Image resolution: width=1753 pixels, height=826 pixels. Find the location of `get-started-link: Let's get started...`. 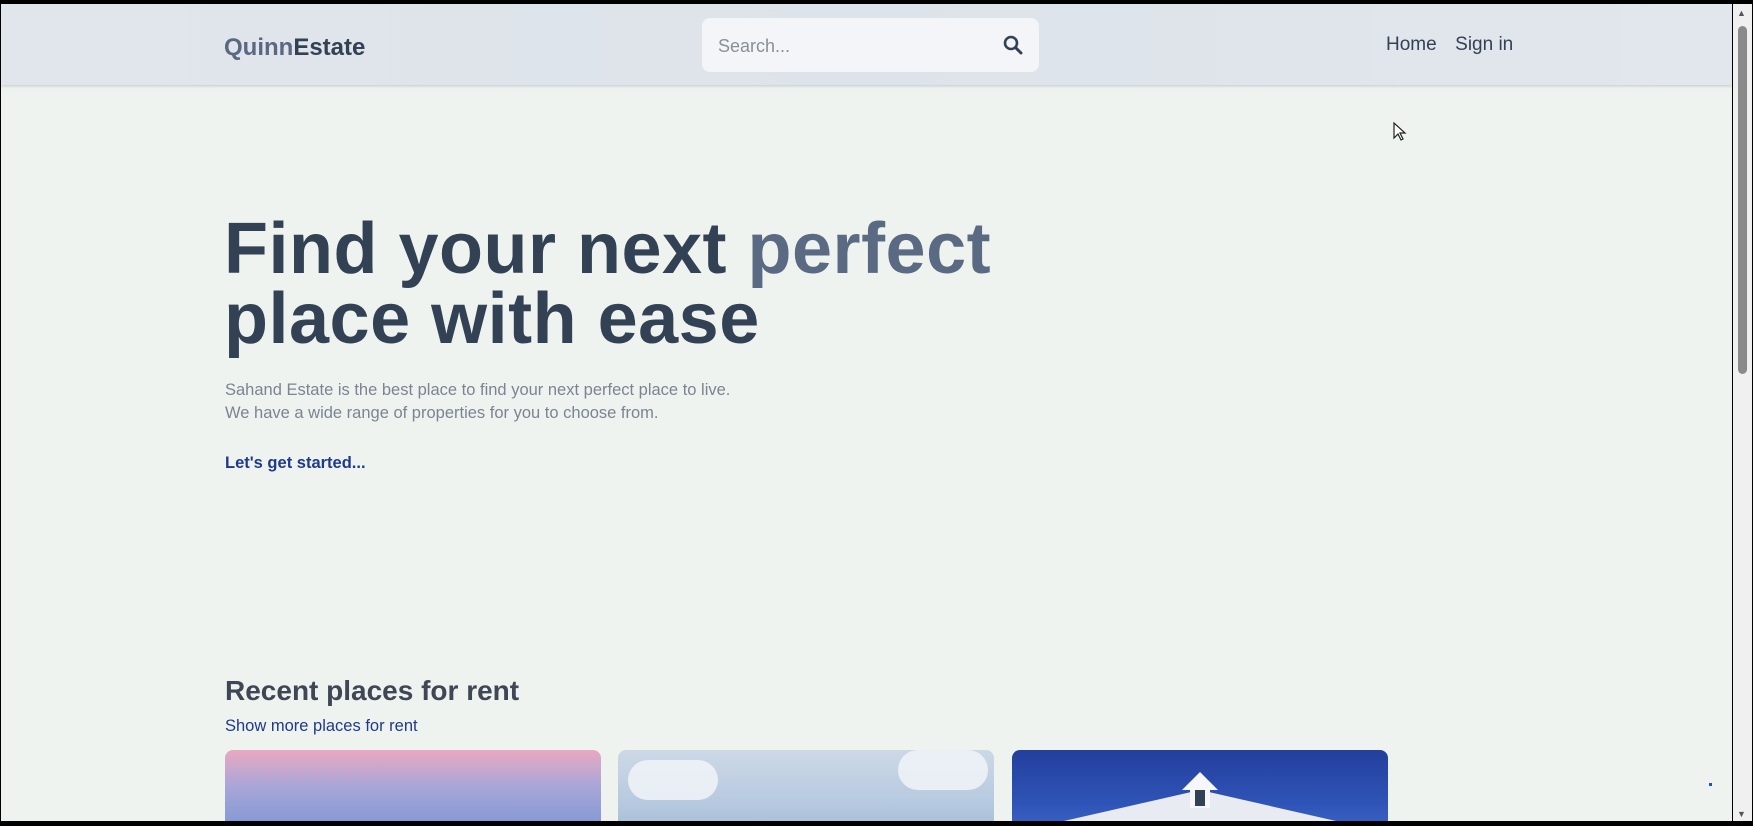

get-started-link: Let's get started... is located at coordinates (295, 463).